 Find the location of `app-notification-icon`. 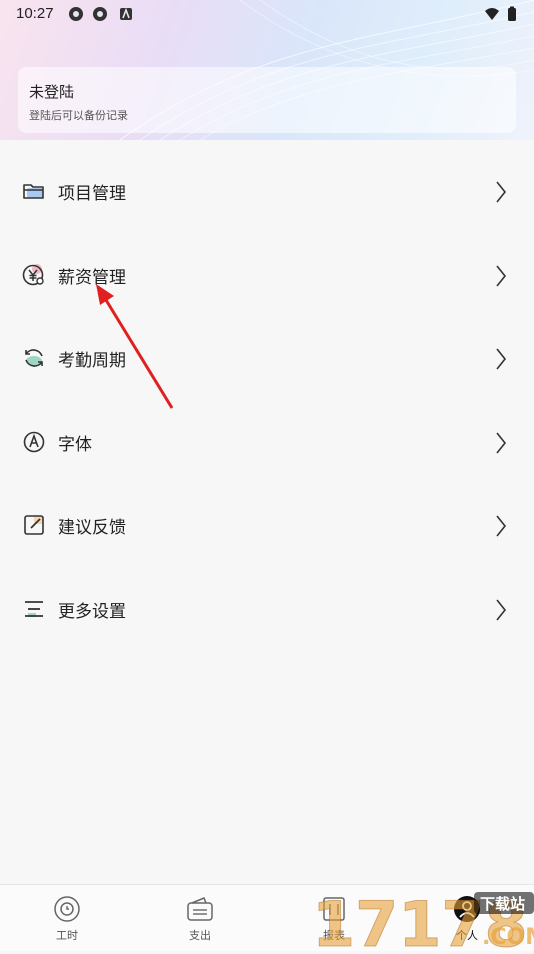

app-notification-icon is located at coordinates (76, 14).